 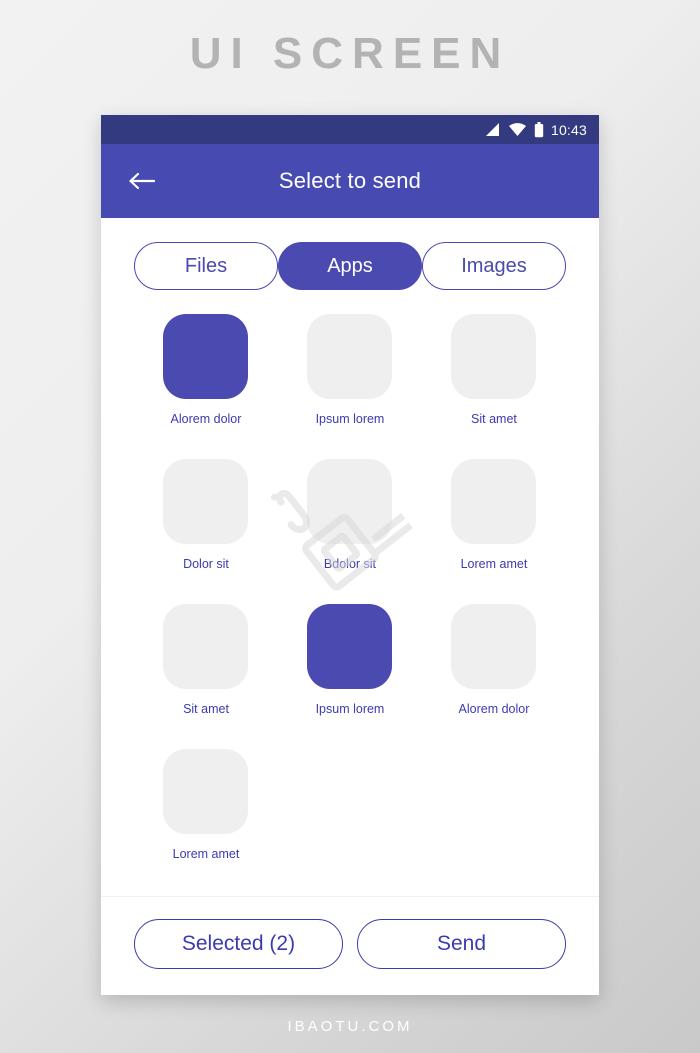 I want to click on tab-label: Images, so click(x=494, y=265).